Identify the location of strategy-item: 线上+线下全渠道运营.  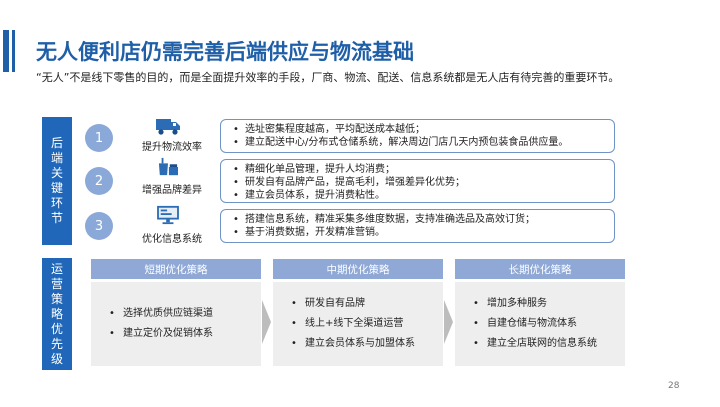
(363, 324).